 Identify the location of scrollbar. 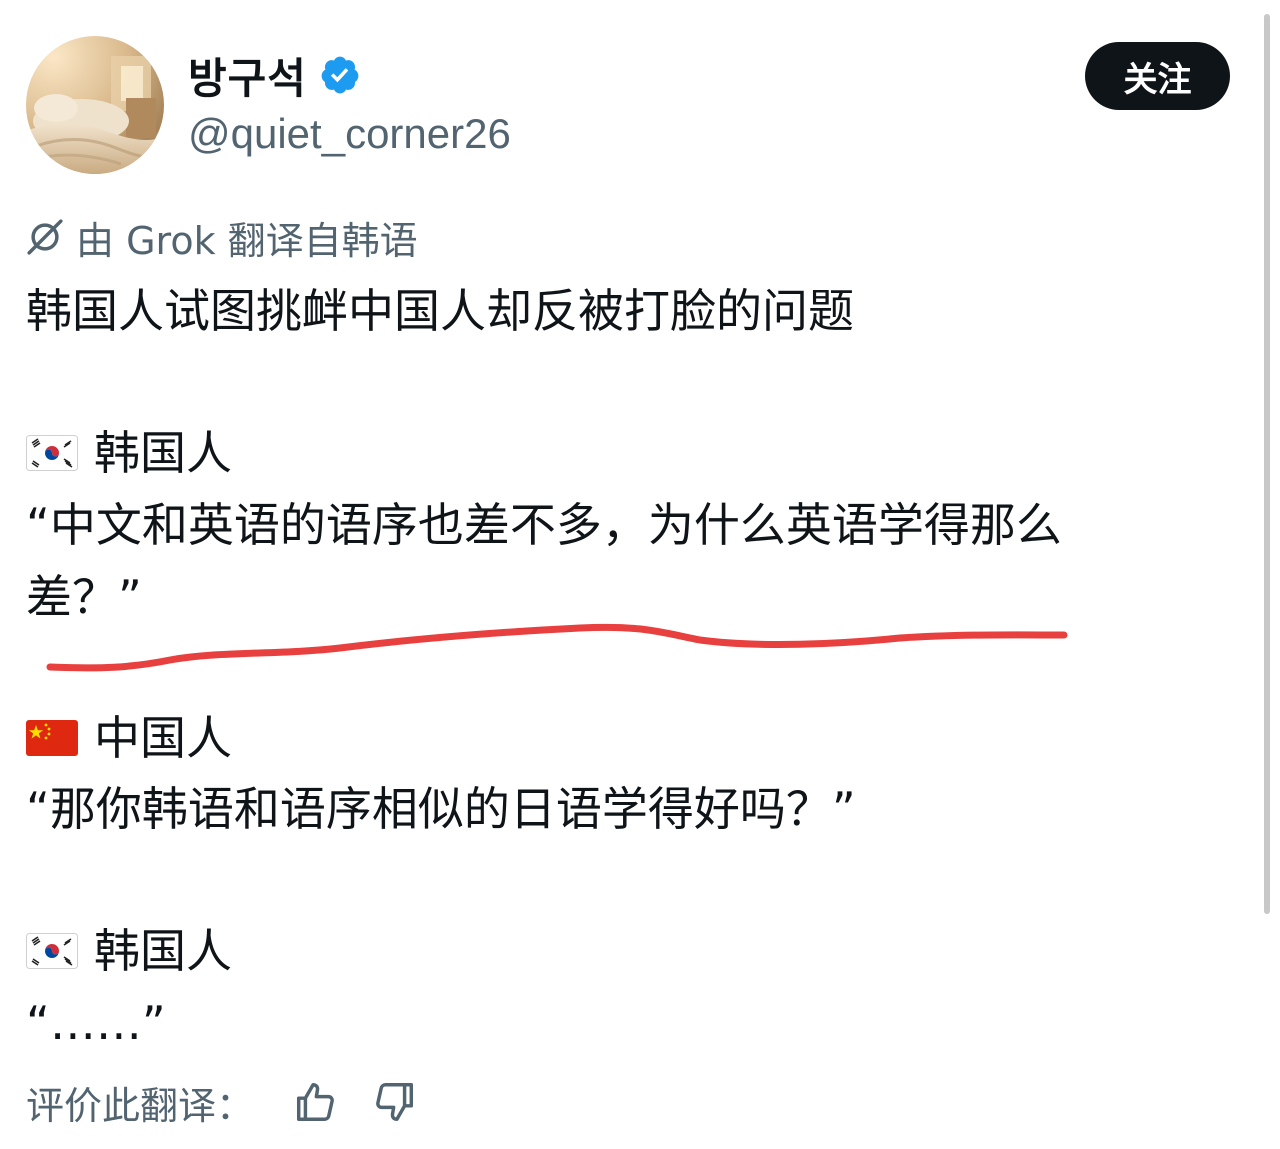
(1267, 464).